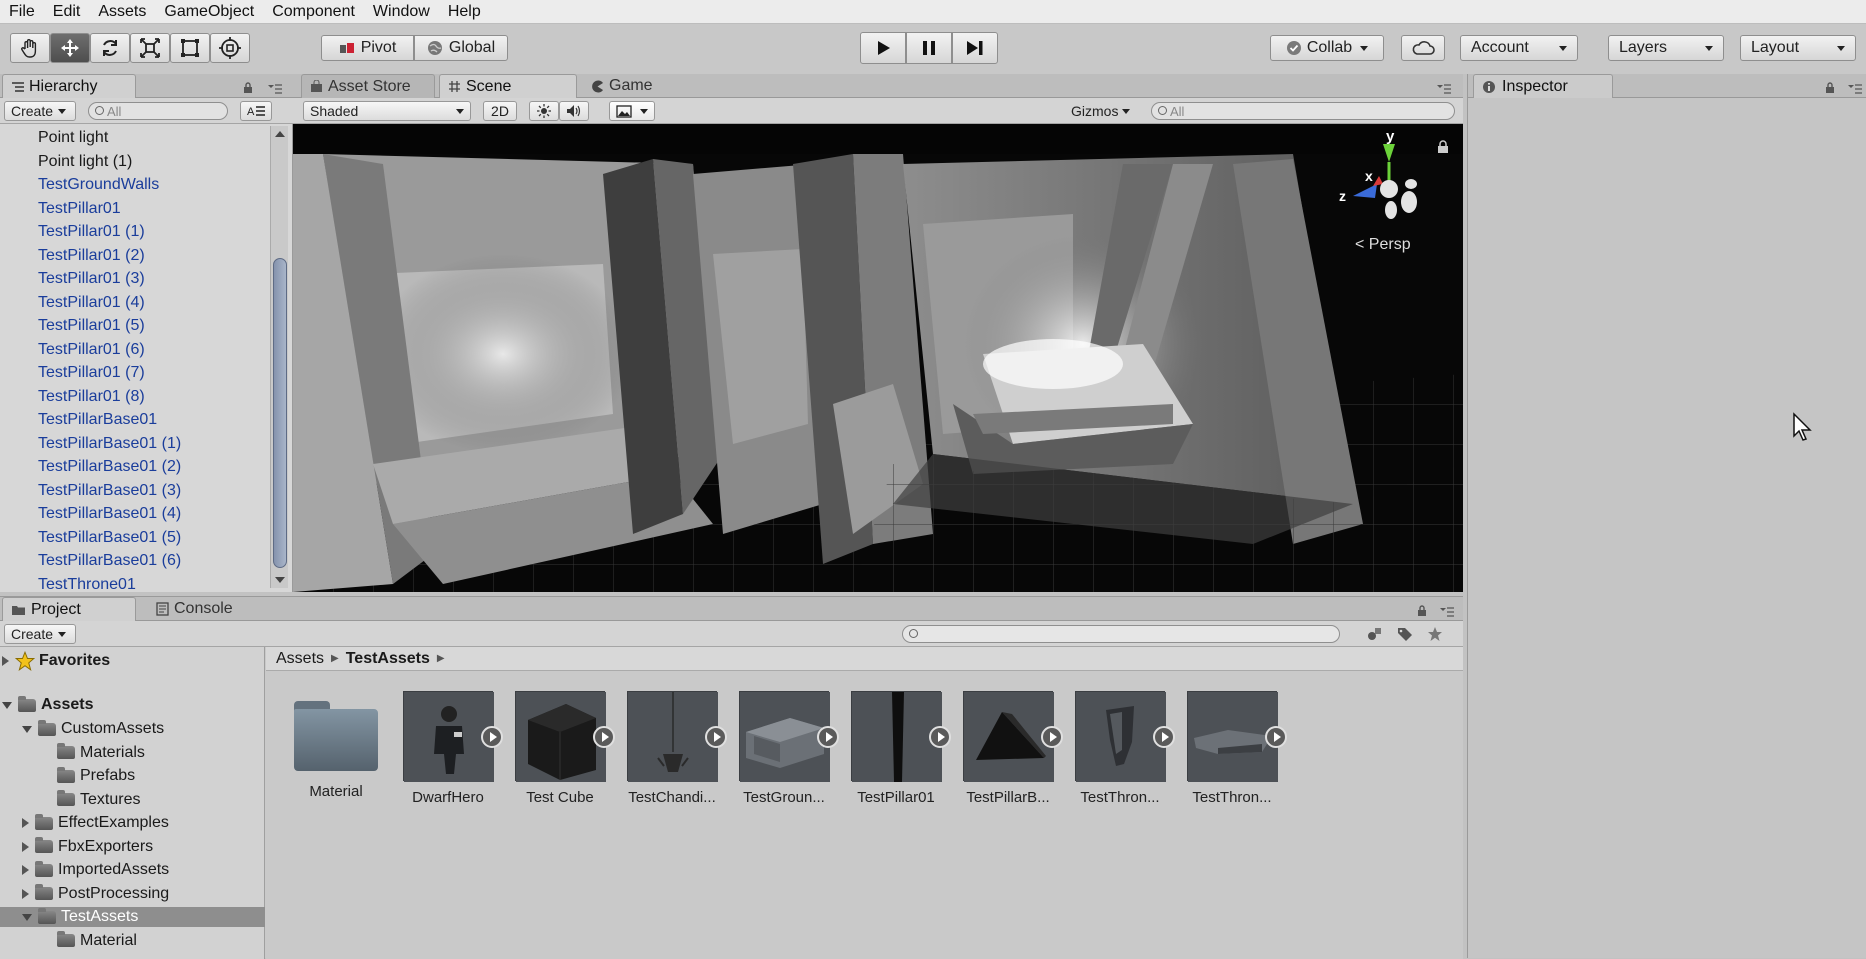 Image resolution: width=1866 pixels, height=959 pixels. What do you see at coordinates (93, 729) in the screenshot?
I see `folder-tree-item: CustomAssets` at bounding box center [93, 729].